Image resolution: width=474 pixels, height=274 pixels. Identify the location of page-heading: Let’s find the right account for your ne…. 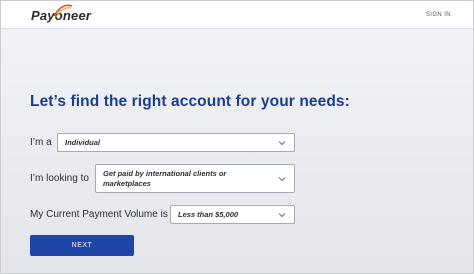
(190, 101).